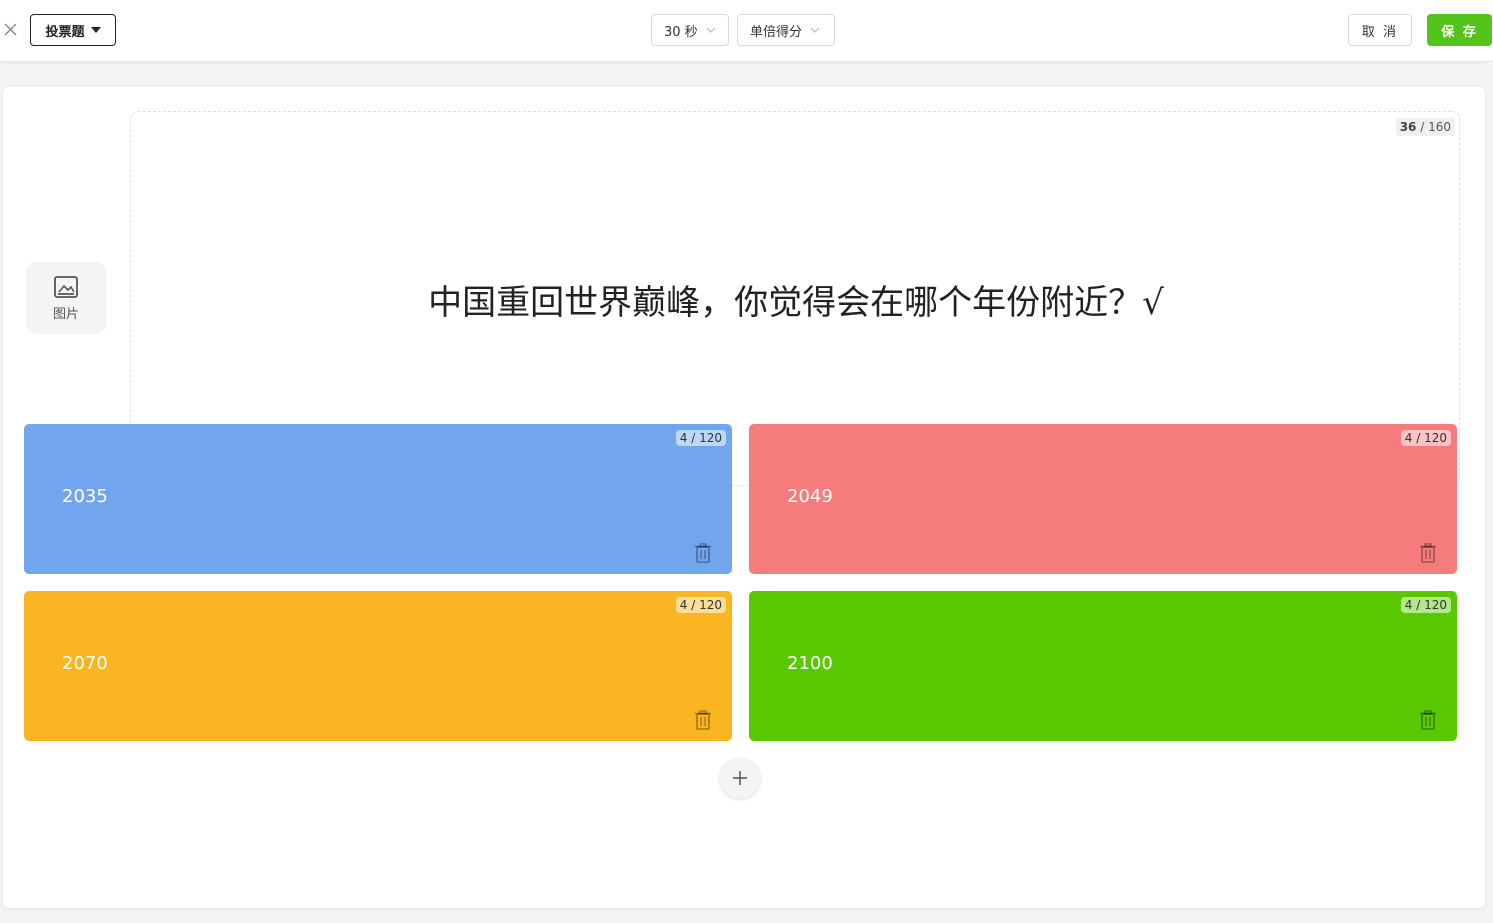 The width and height of the screenshot is (1493, 923). Describe the element at coordinates (810, 496) in the screenshot. I see `answer-text: 2049` at that location.